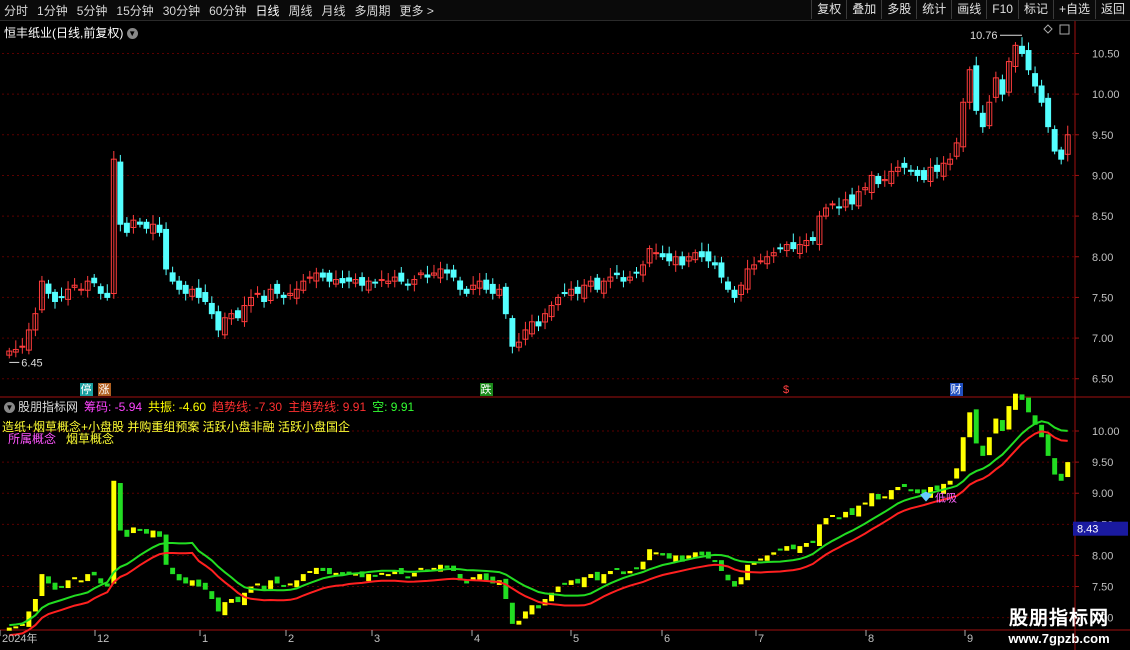  I want to click on period-tab-1: 1分钟, so click(52, 10).